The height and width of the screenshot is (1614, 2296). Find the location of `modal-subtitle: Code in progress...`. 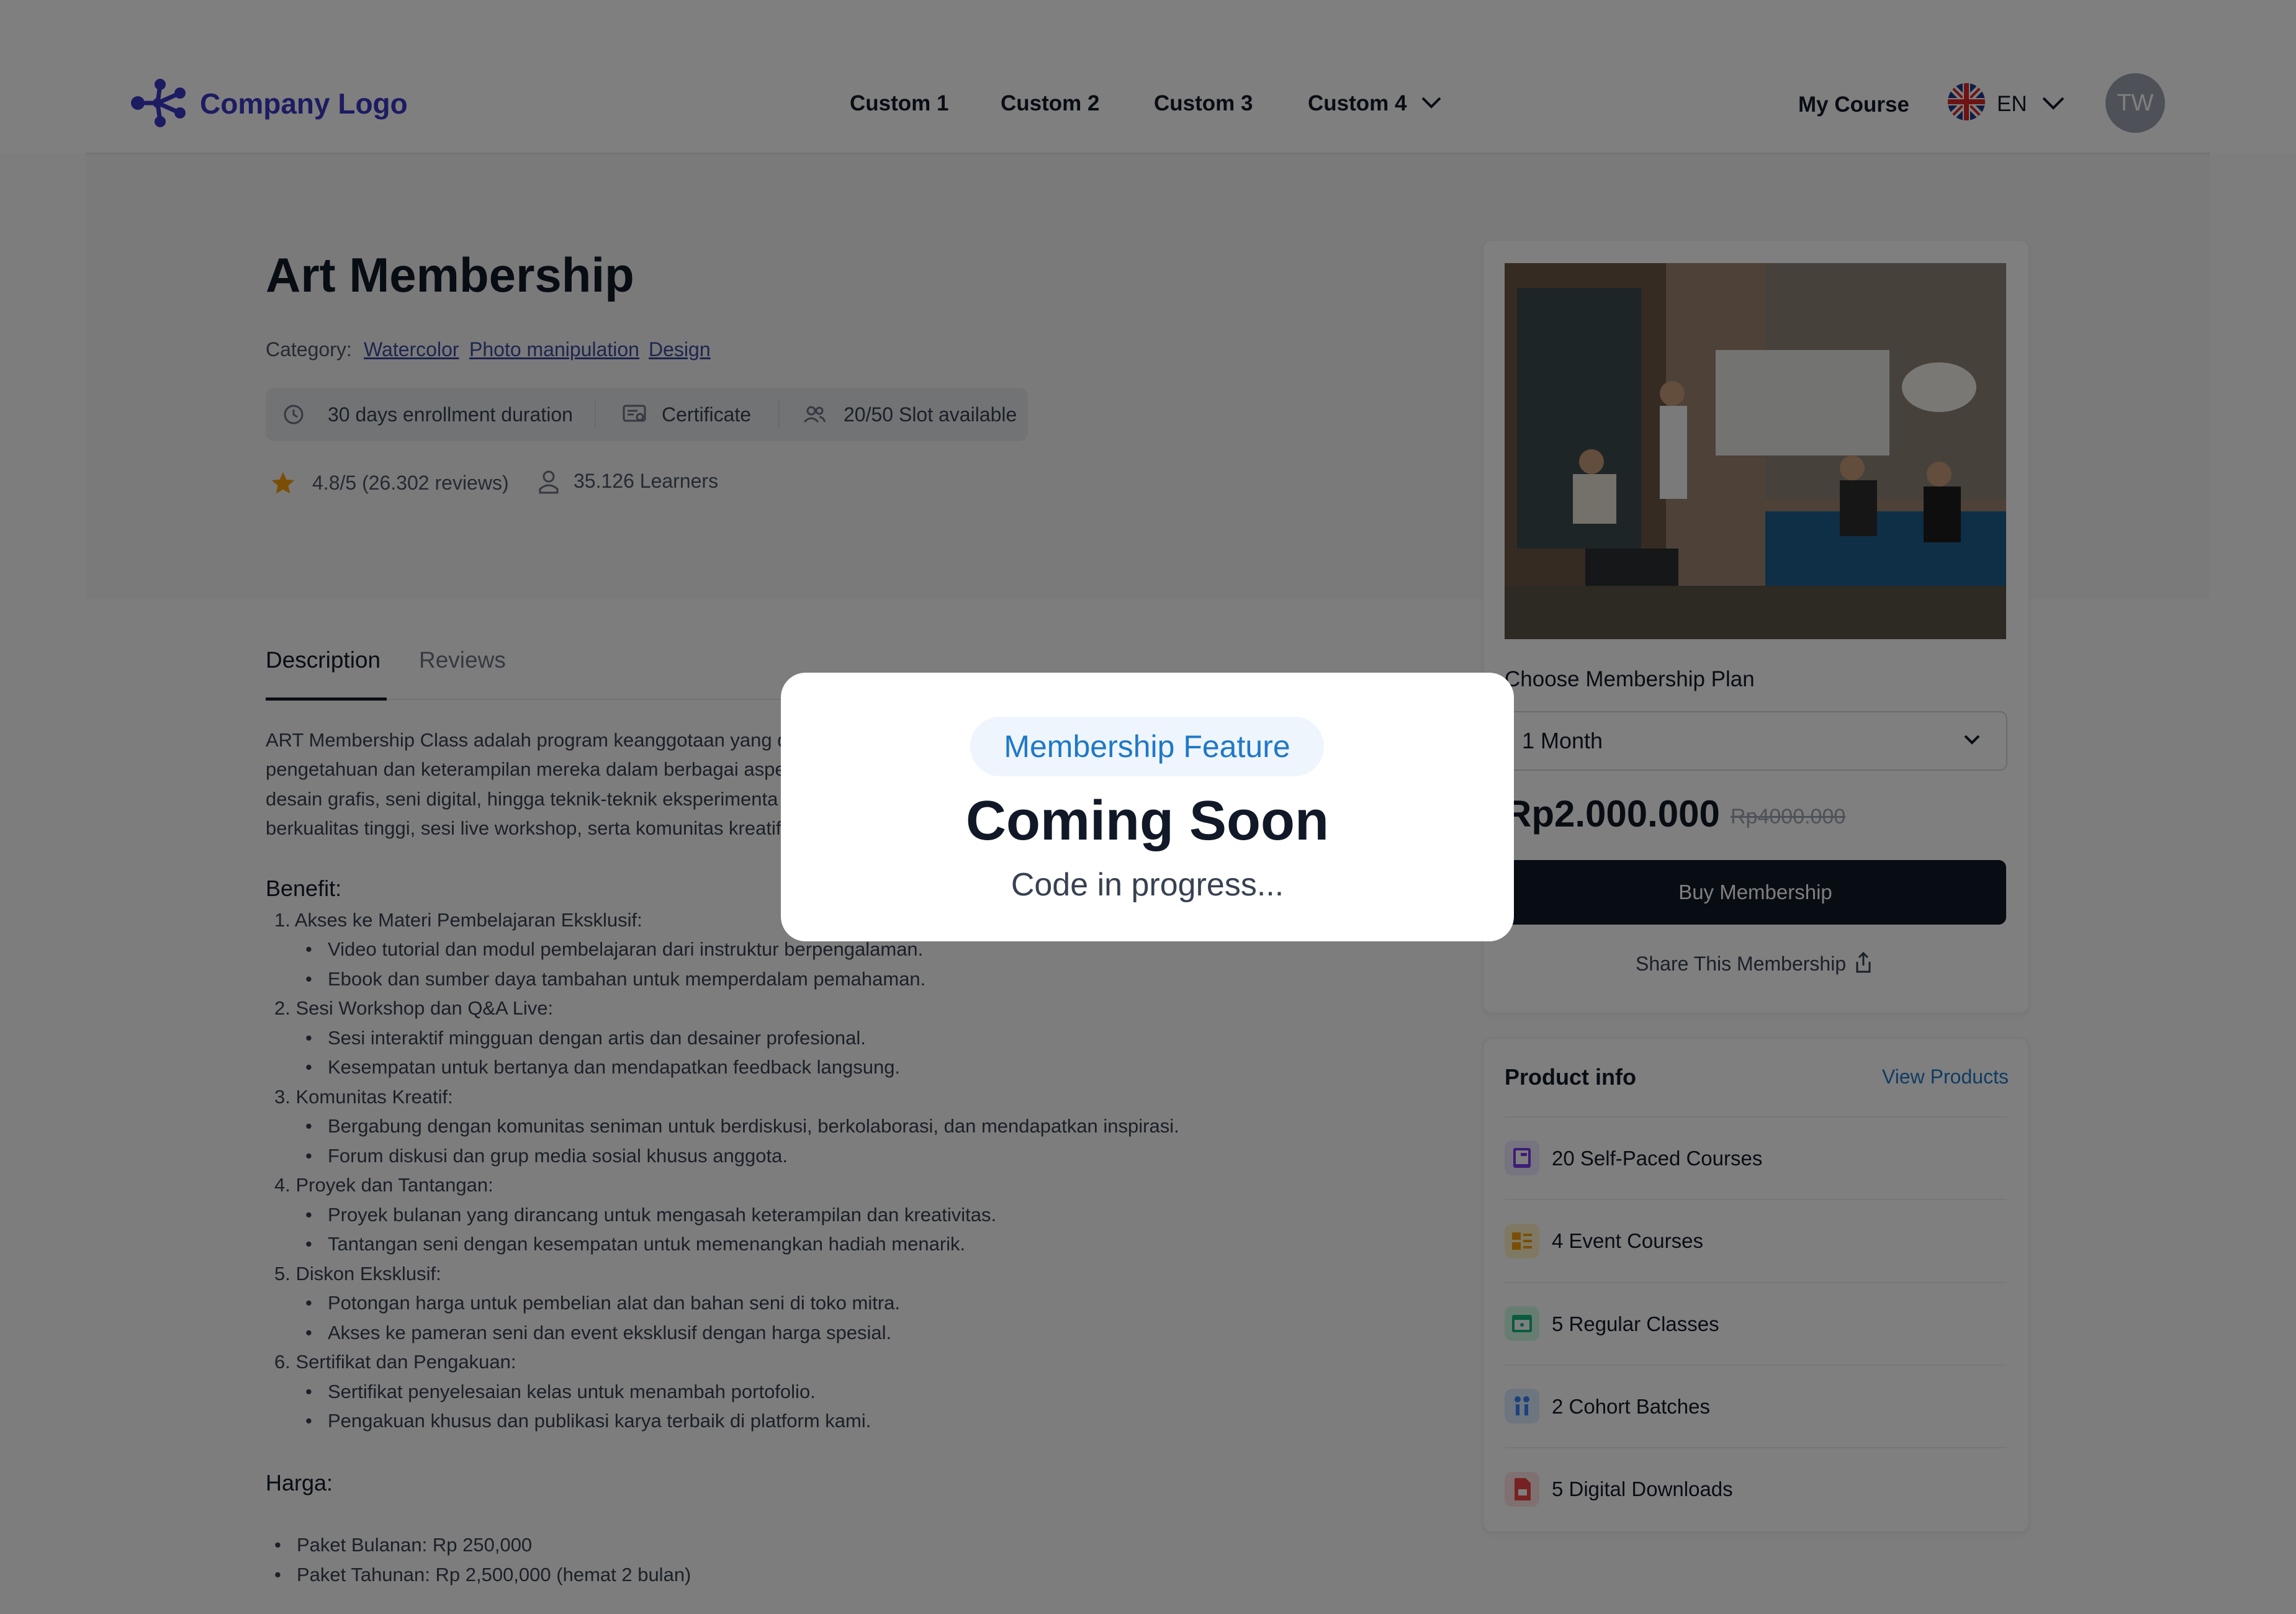

modal-subtitle: Code in progress... is located at coordinates (1147, 885).